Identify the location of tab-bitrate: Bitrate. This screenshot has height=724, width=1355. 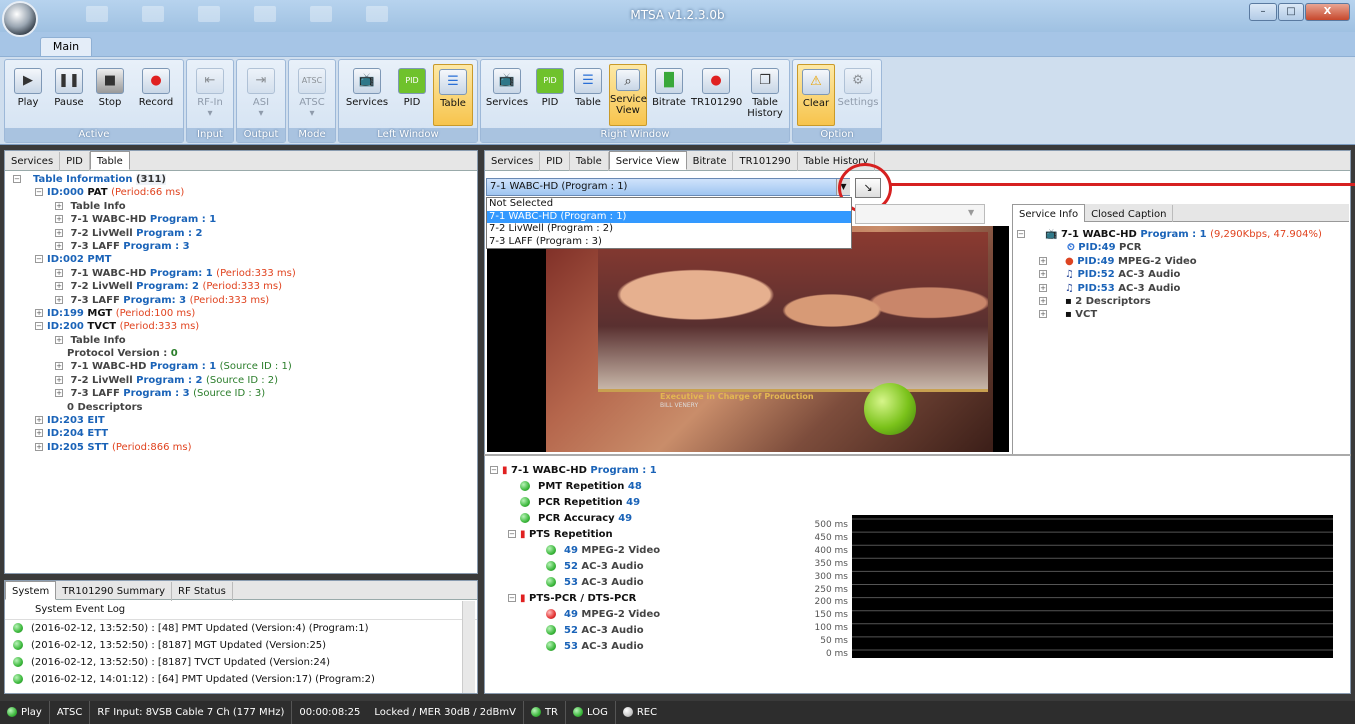
(710, 161).